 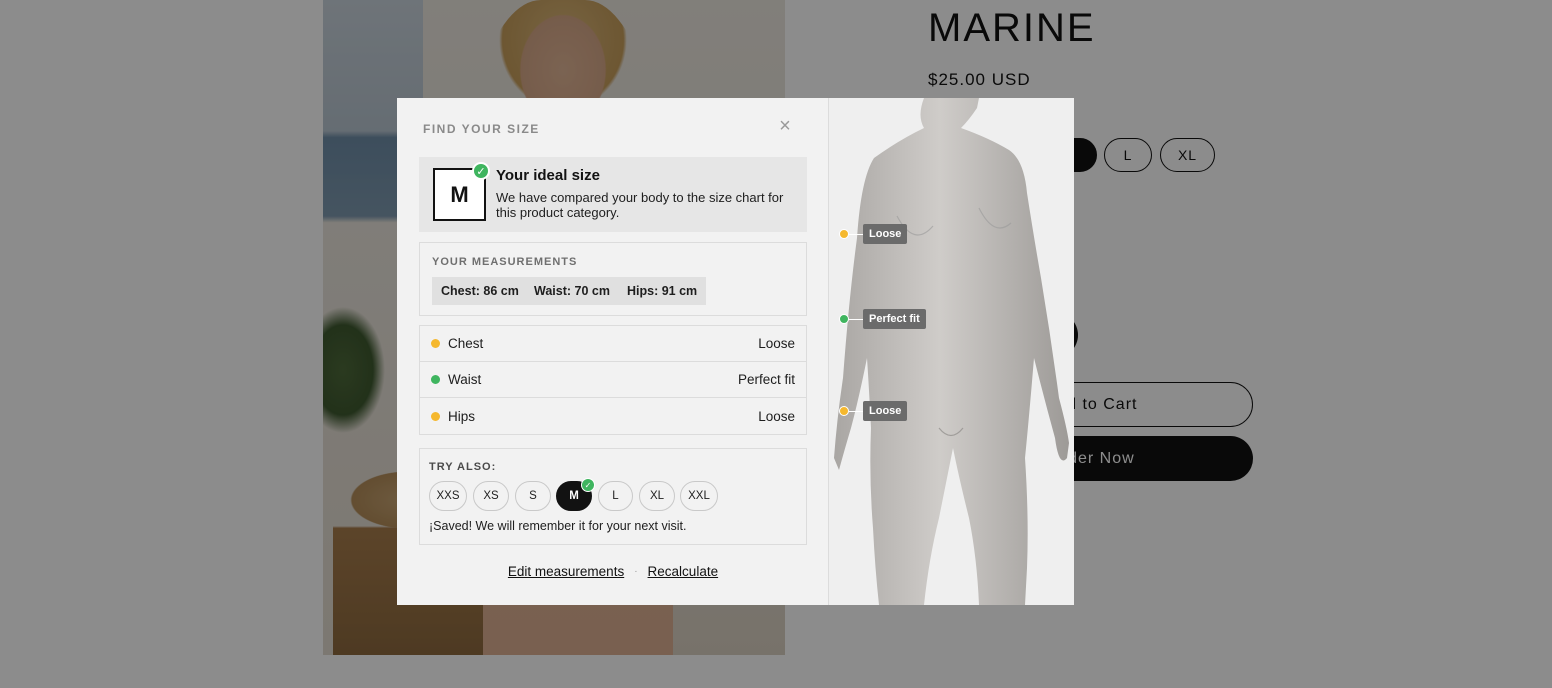 What do you see at coordinates (894, 319) in the screenshot?
I see `marker-label: Perfect fit` at bounding box center [894, 319].